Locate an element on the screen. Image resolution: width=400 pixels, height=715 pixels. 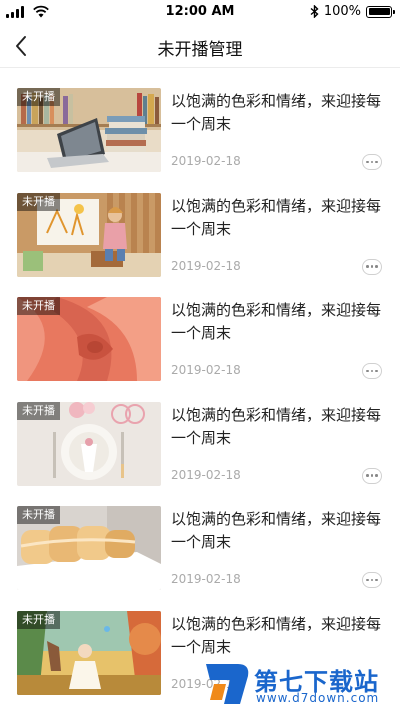
battery-icon is located at coordinates (379, 12).